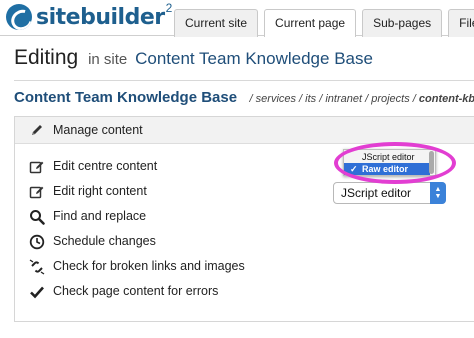  I want to click on dropdown-option-raw-editor: ✓ Raw editor, so click(387, 169).